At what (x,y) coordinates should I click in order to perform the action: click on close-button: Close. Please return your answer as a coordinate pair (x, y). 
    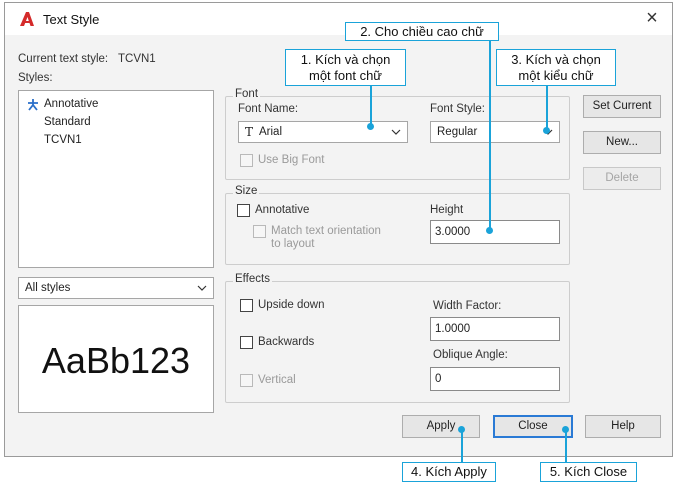
    Looking at the image, I should click on (533, 426).